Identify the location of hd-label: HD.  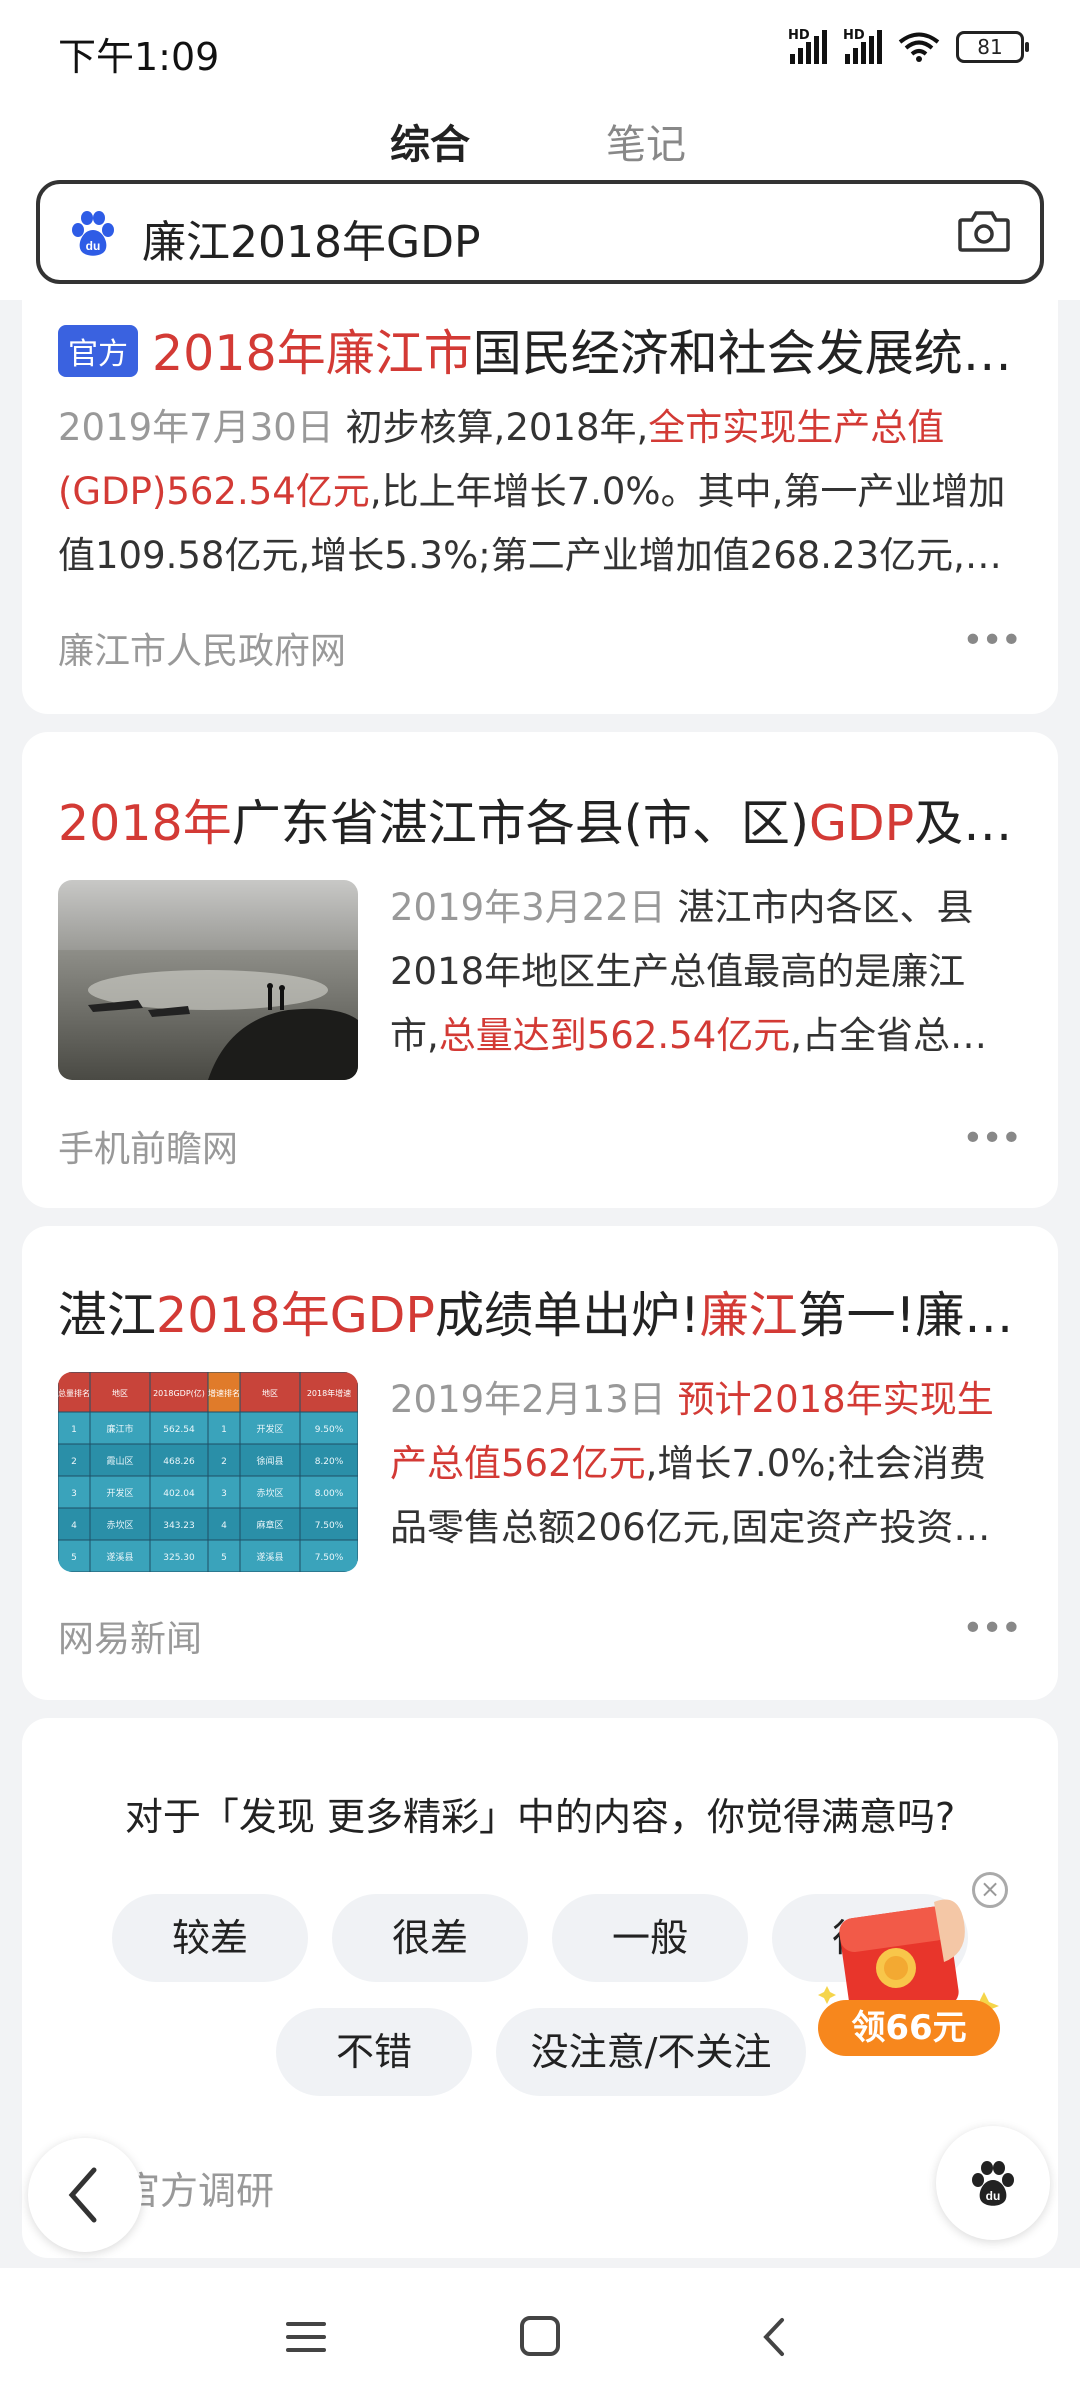
(799, 35).